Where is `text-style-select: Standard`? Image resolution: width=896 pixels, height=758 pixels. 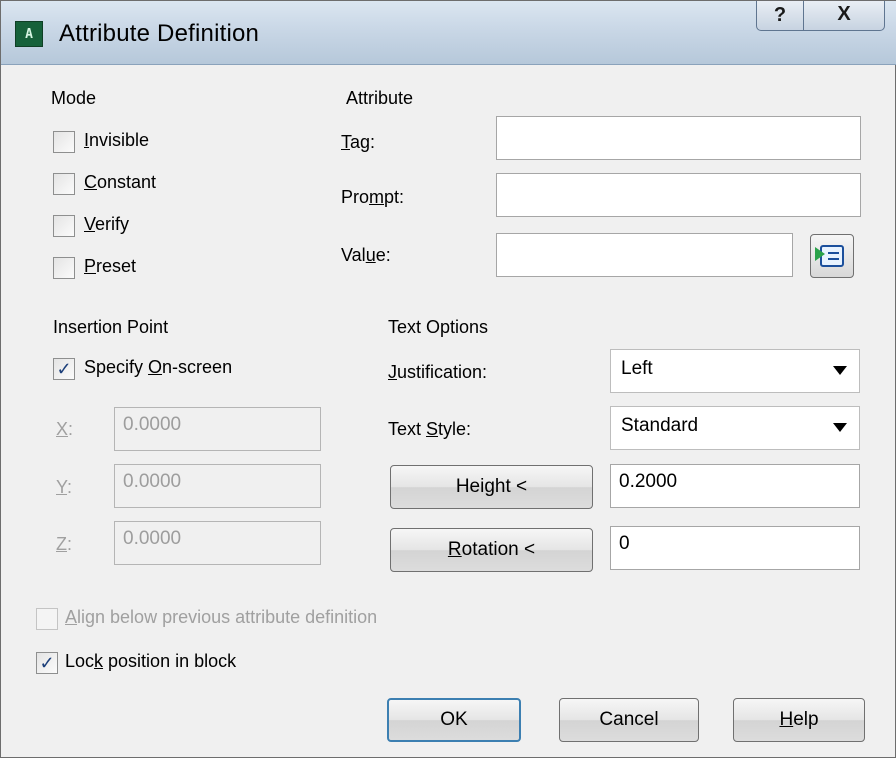 text-style-select: Standard is located at coordinates (735, 428).